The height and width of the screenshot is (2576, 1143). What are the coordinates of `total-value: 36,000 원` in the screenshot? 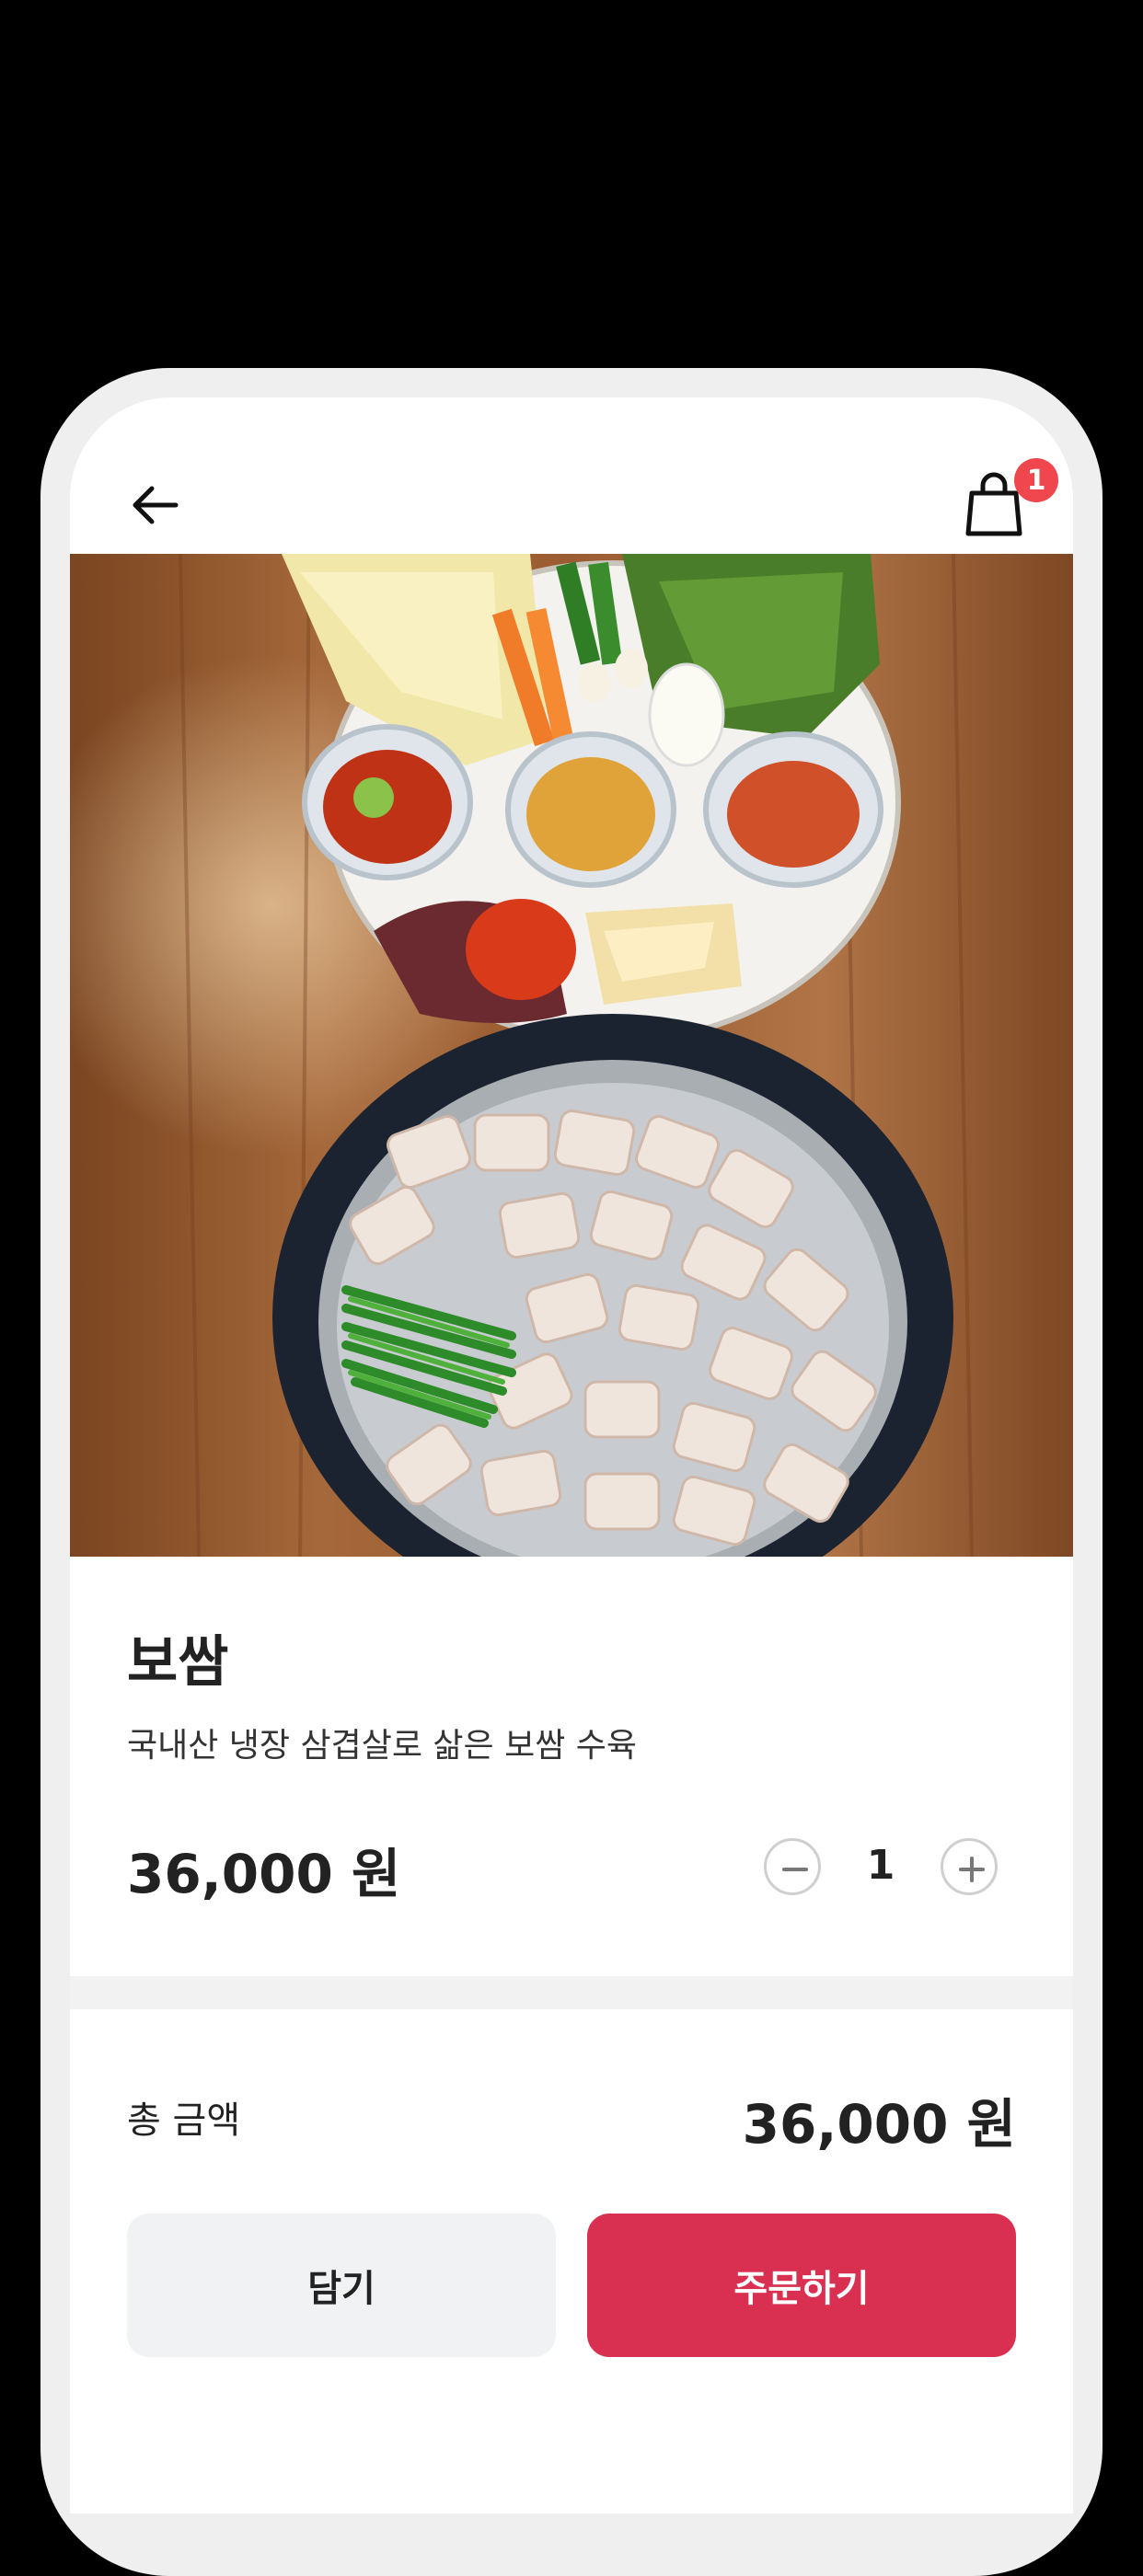 It's located at (879, 2124).